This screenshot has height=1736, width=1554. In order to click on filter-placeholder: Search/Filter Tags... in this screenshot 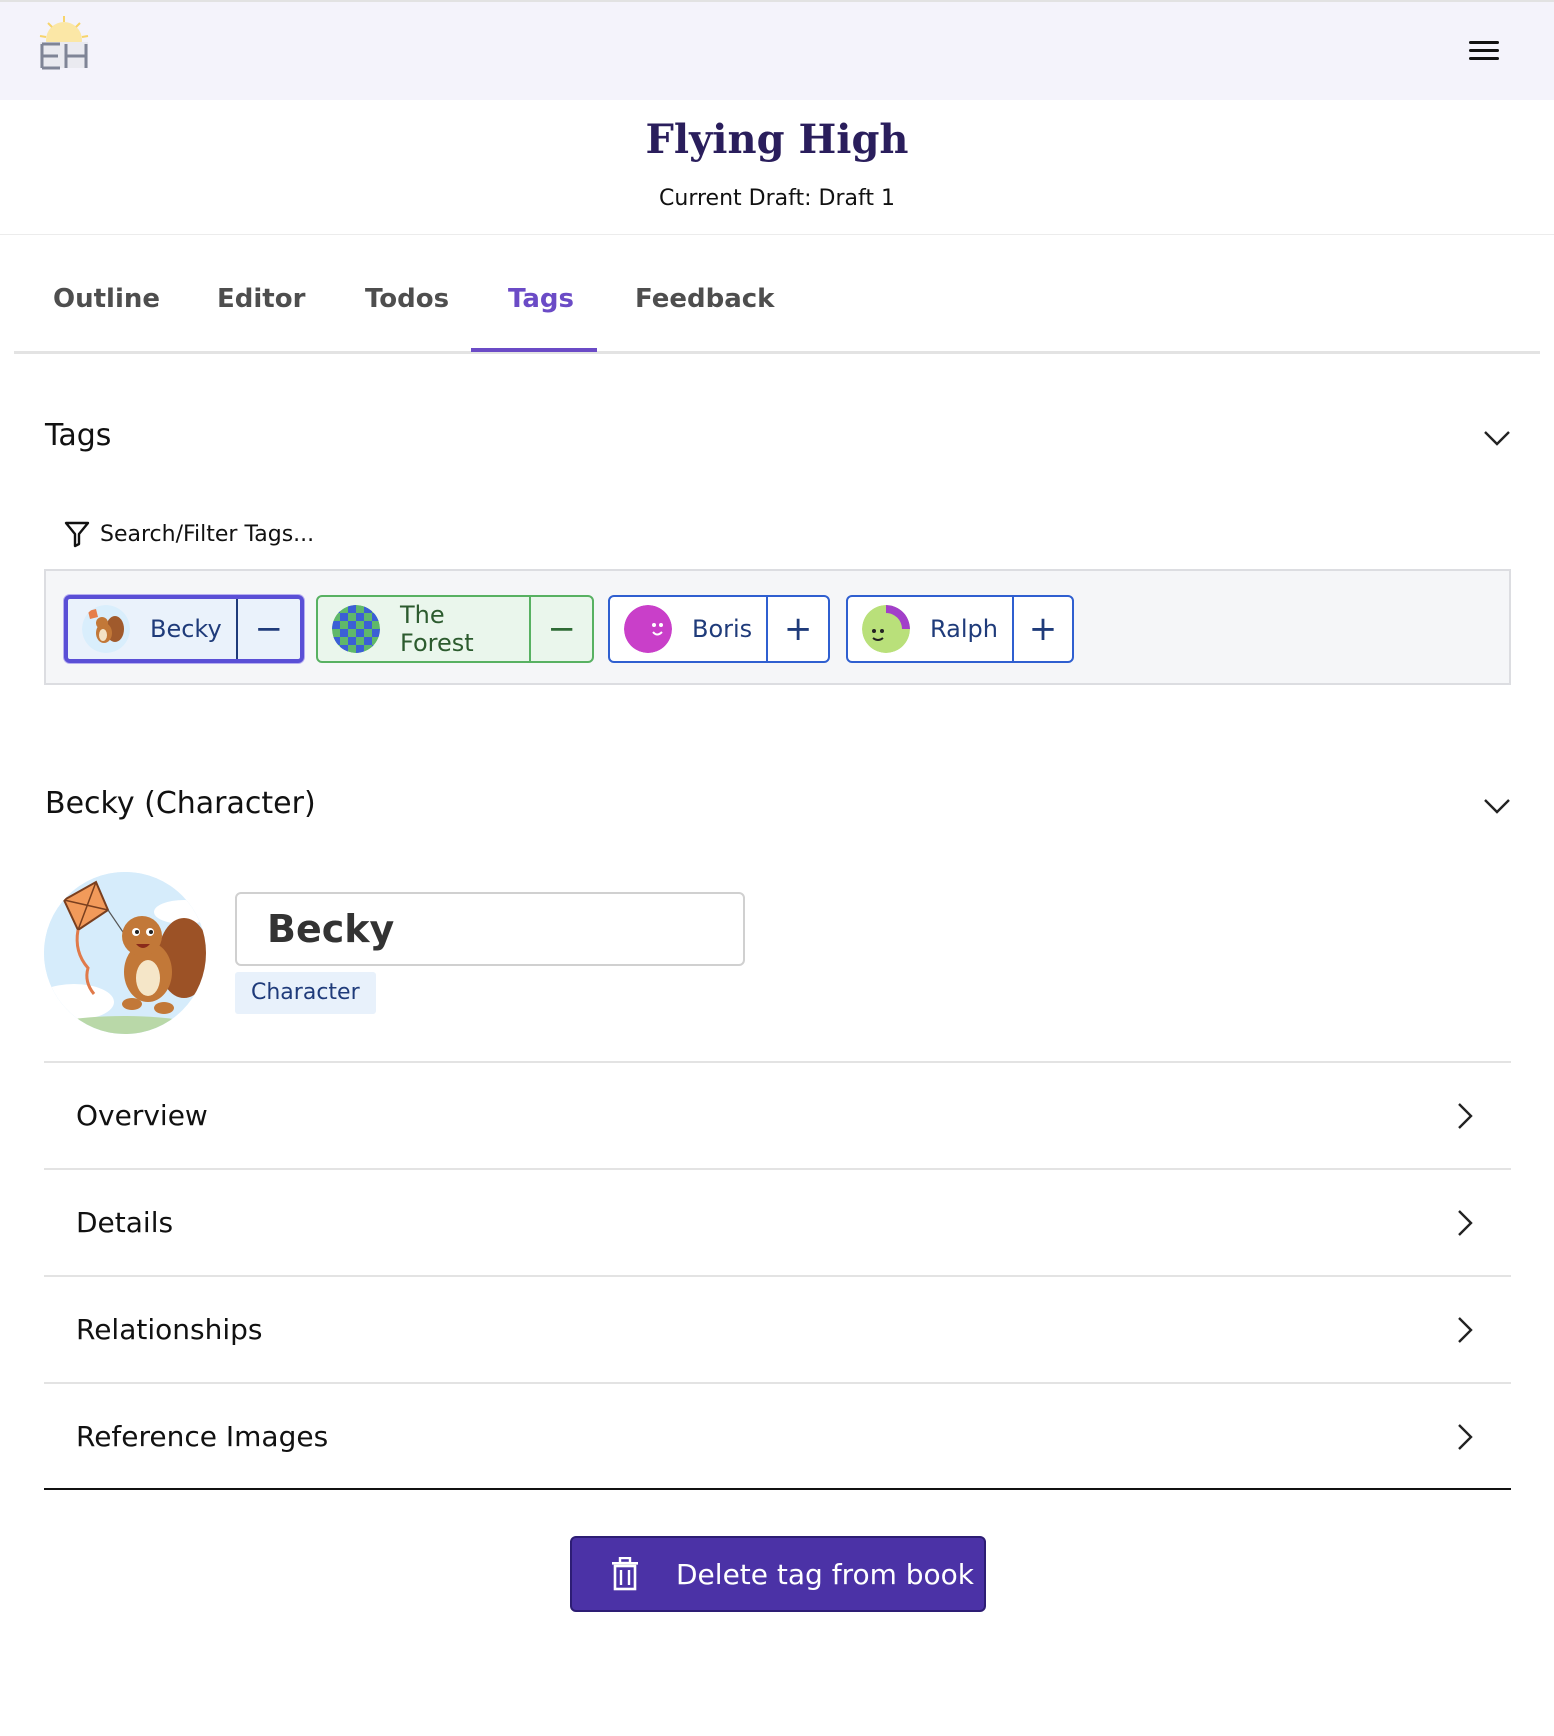, I will do `click(207, 534)`.